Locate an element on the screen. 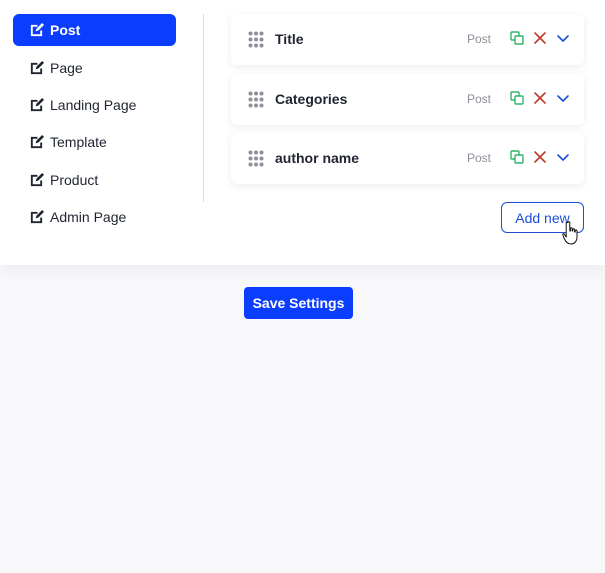  sidebar-item-admin-page: Admin Page is located at coordinates (94, 217).